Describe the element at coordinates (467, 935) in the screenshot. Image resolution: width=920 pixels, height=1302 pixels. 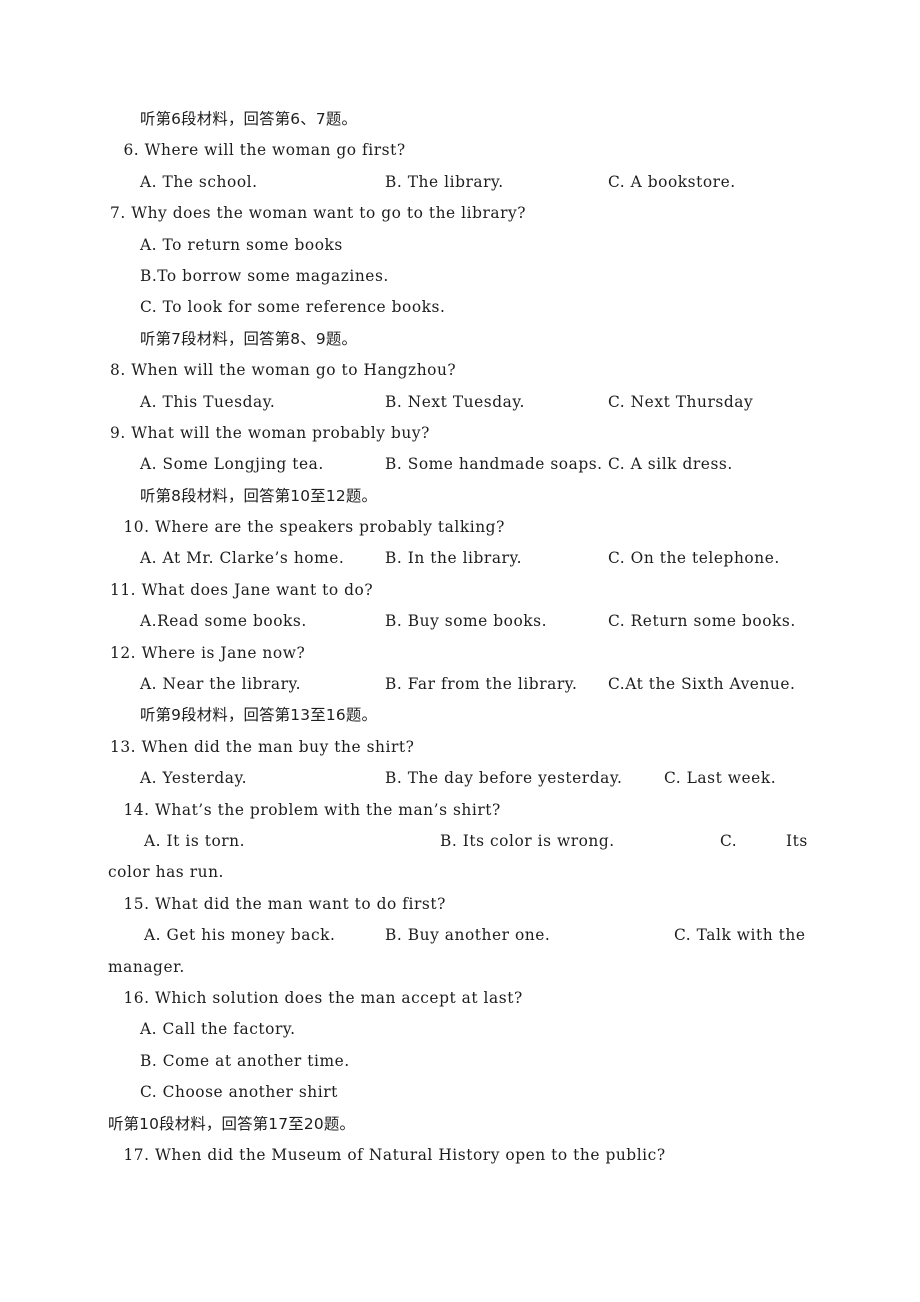
I see `option-15-b: B. Buy another one.` at that location.